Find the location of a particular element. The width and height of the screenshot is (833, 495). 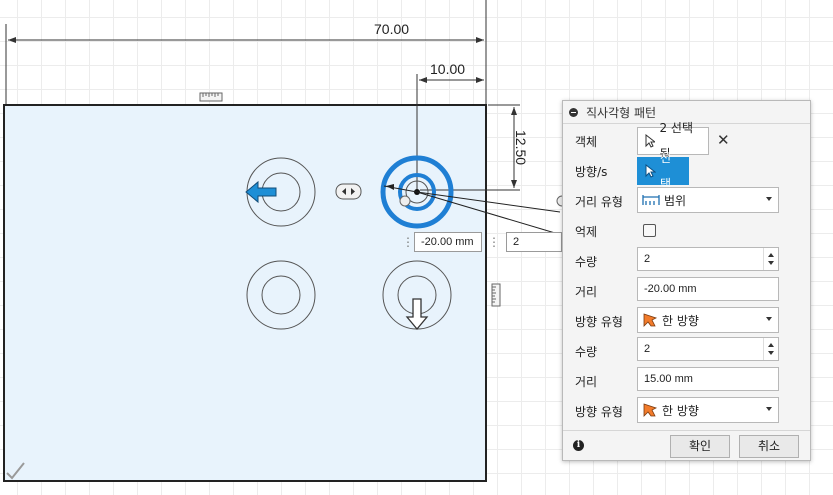

dirtype2-label: 방향 유형 is located at coordinates (599, 412).